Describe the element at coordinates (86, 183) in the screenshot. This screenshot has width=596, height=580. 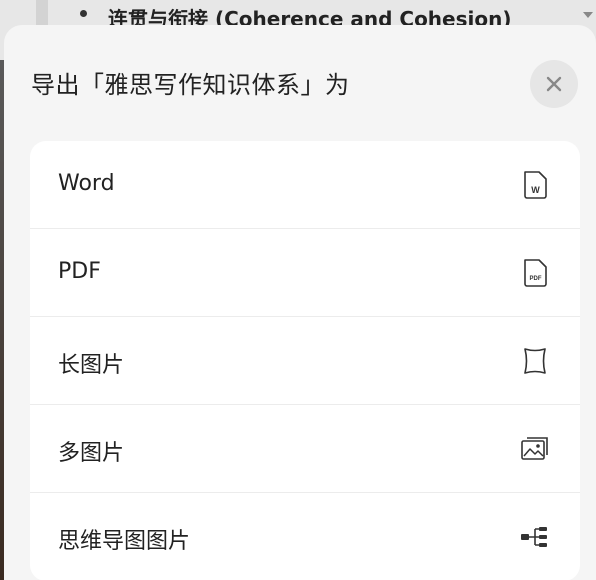
I see `option-label: Word` at that location.